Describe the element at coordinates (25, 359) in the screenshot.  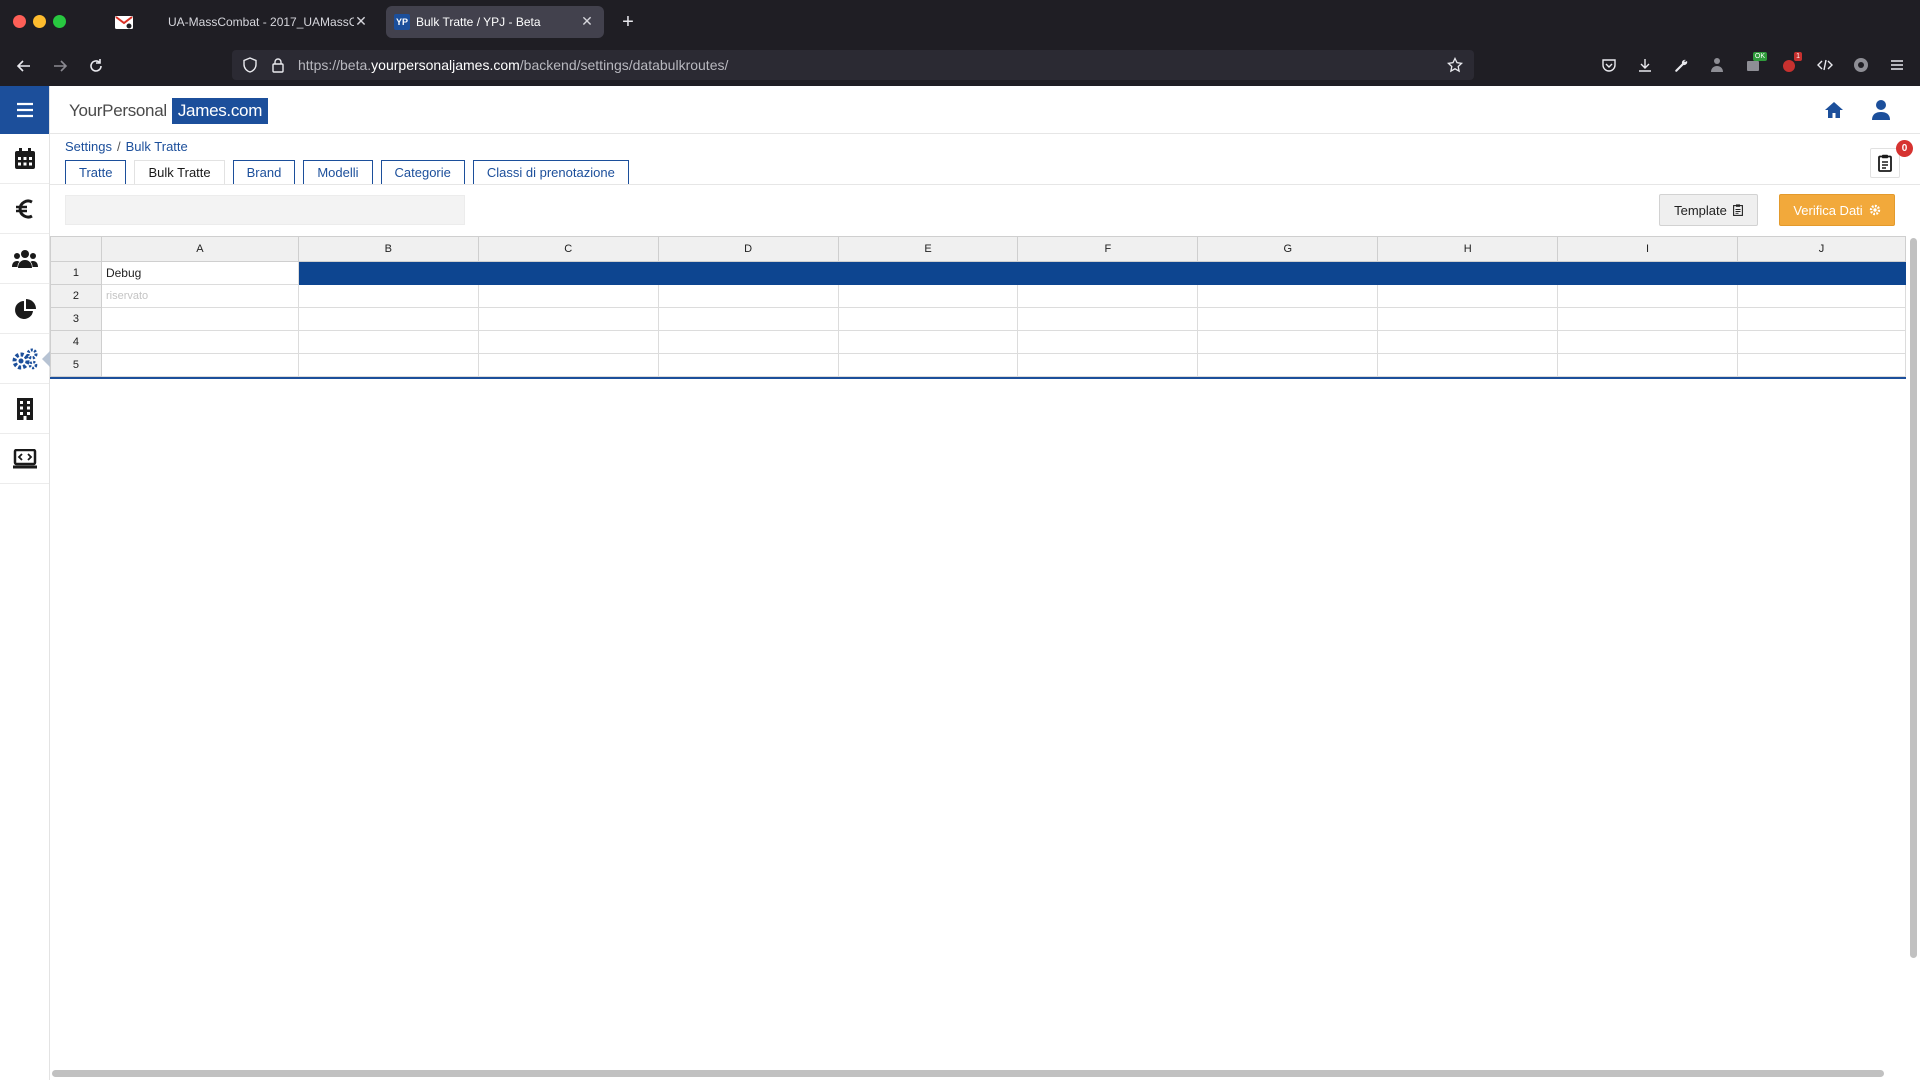
I see `sidebar-item-settings` at that location.